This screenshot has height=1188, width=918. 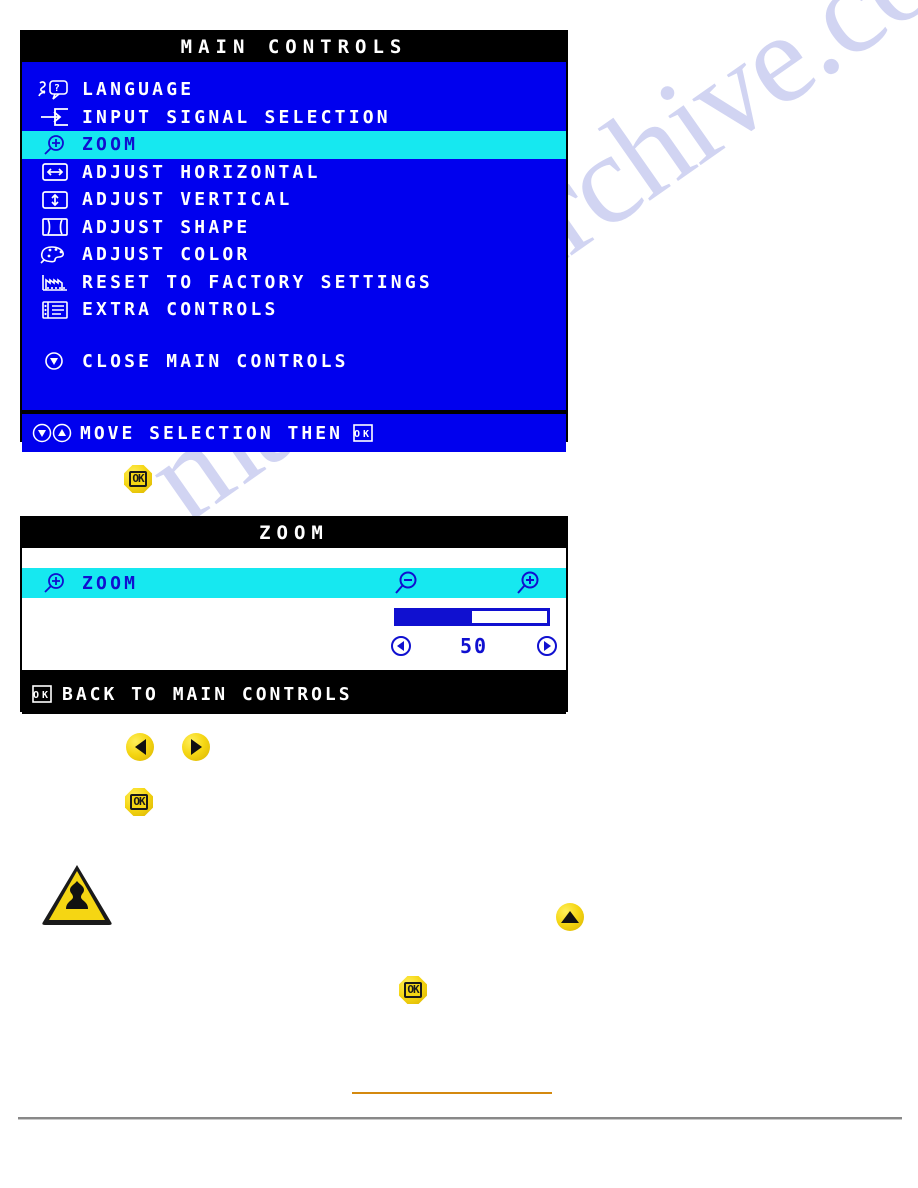 I want to click on zoom-value: 50, so click(x=474, y=646).